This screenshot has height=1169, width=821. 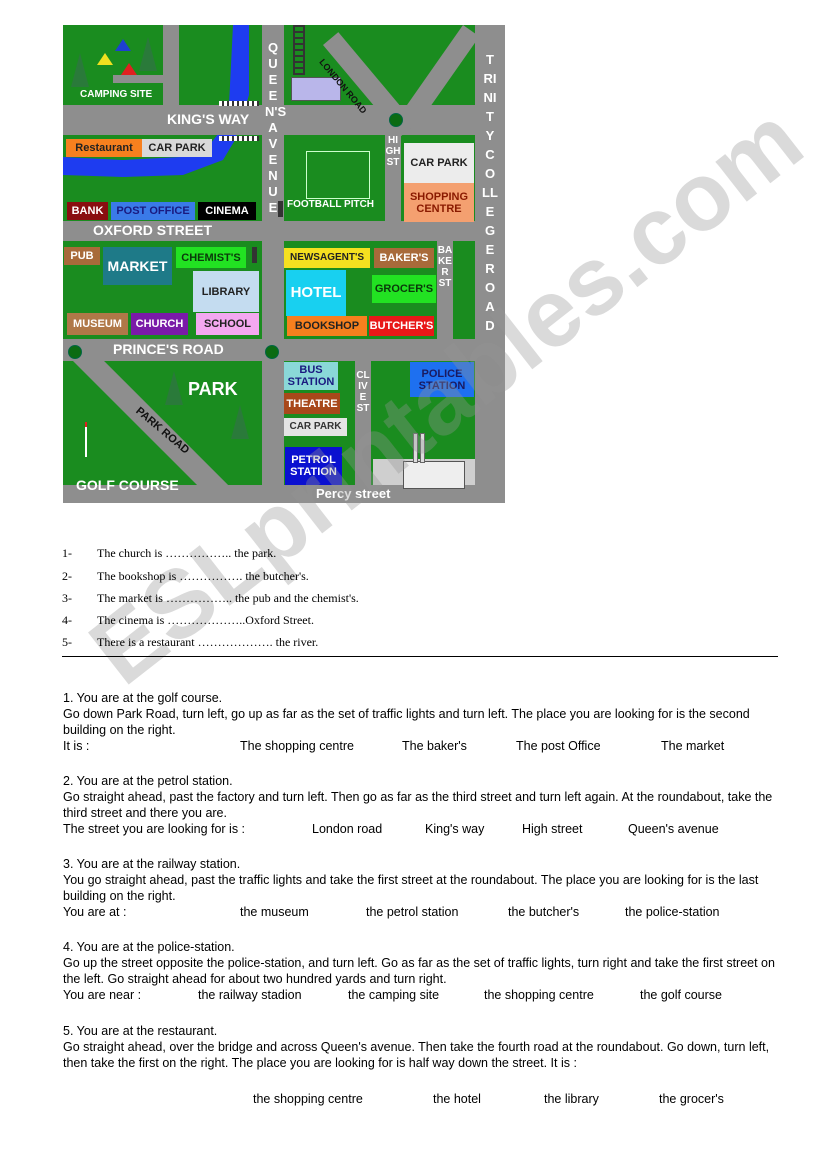 I want to click on option: Queen's avenue, so click(x=673, y=829).